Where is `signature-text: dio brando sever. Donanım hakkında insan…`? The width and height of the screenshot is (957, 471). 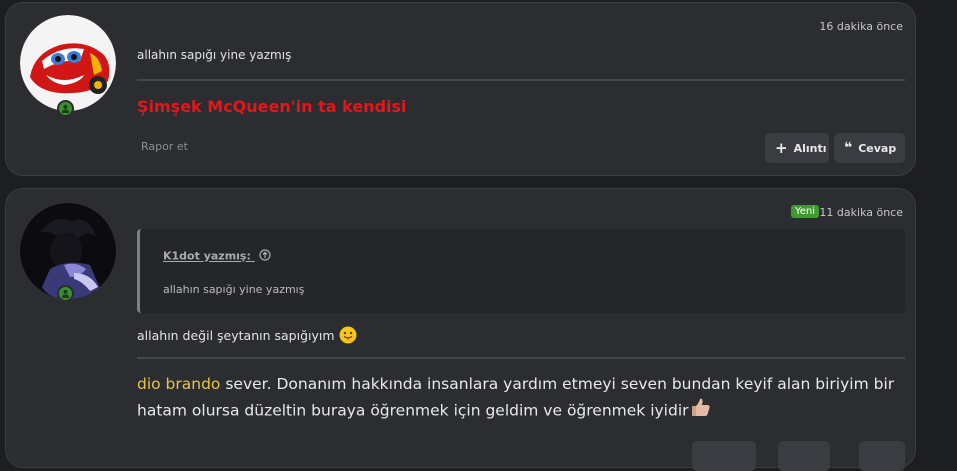 signature-text: dio brando sever. Donanım hakkında insan… is located at coordinates (517, 398).